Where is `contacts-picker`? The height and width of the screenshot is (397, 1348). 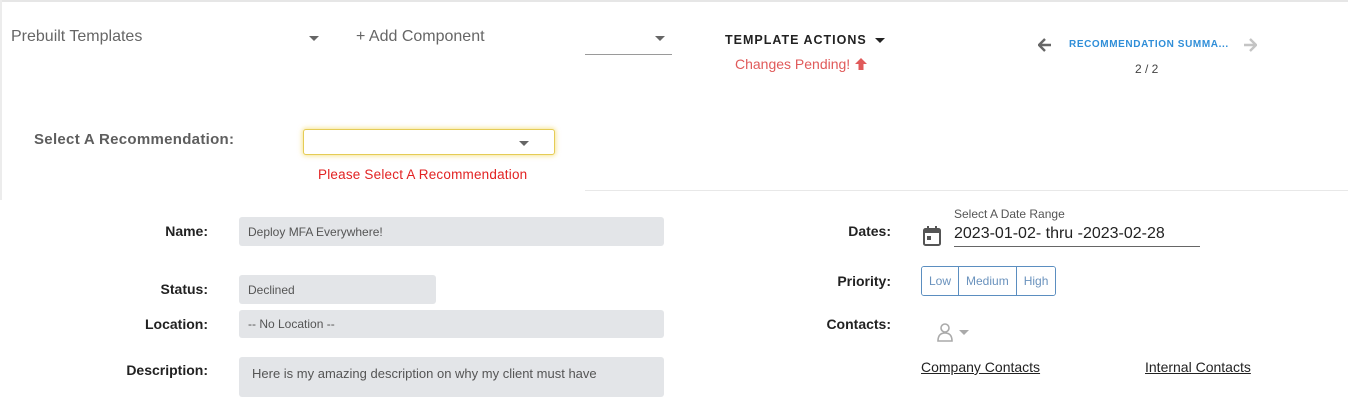
contacts-picker is located at coordinates (952, 332).